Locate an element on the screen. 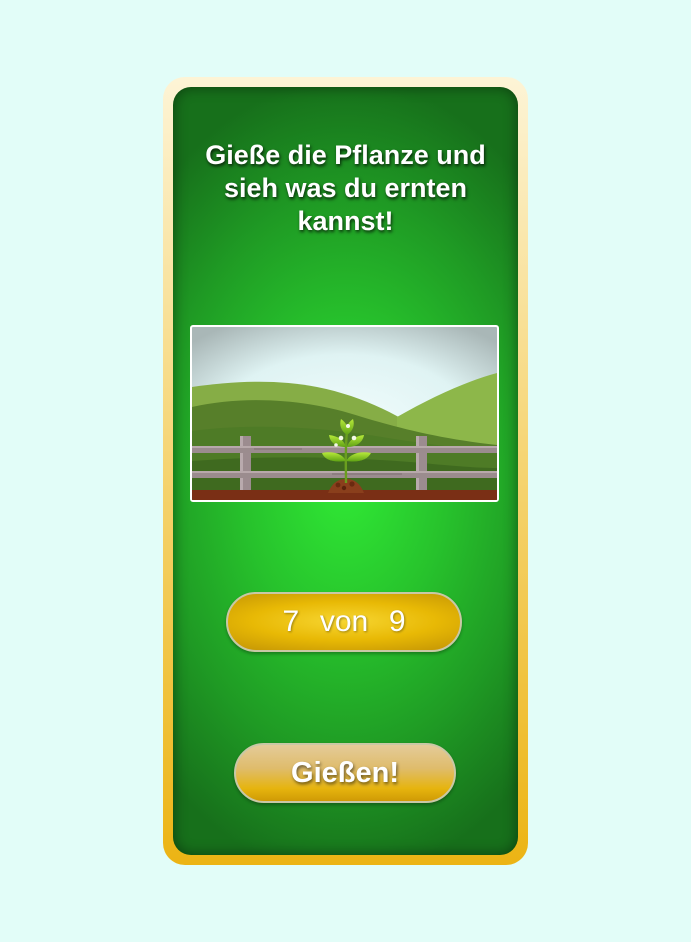 This screenshot has height=942, width=691. counter-total: 9 is located at coordinates (397, 621).